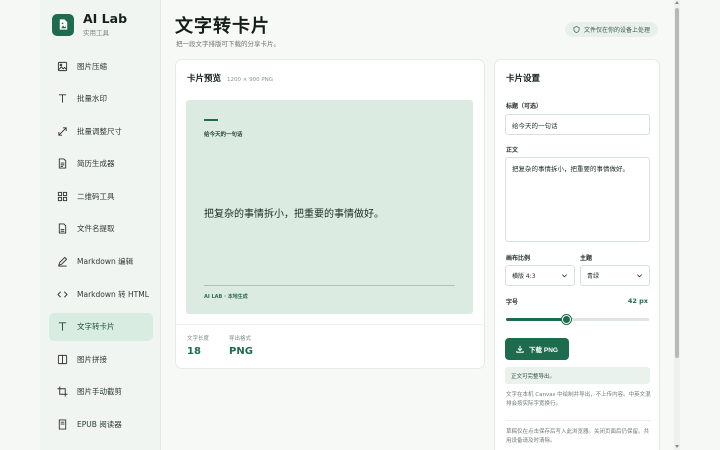  I want to click on image-icon, so click(62, 66).